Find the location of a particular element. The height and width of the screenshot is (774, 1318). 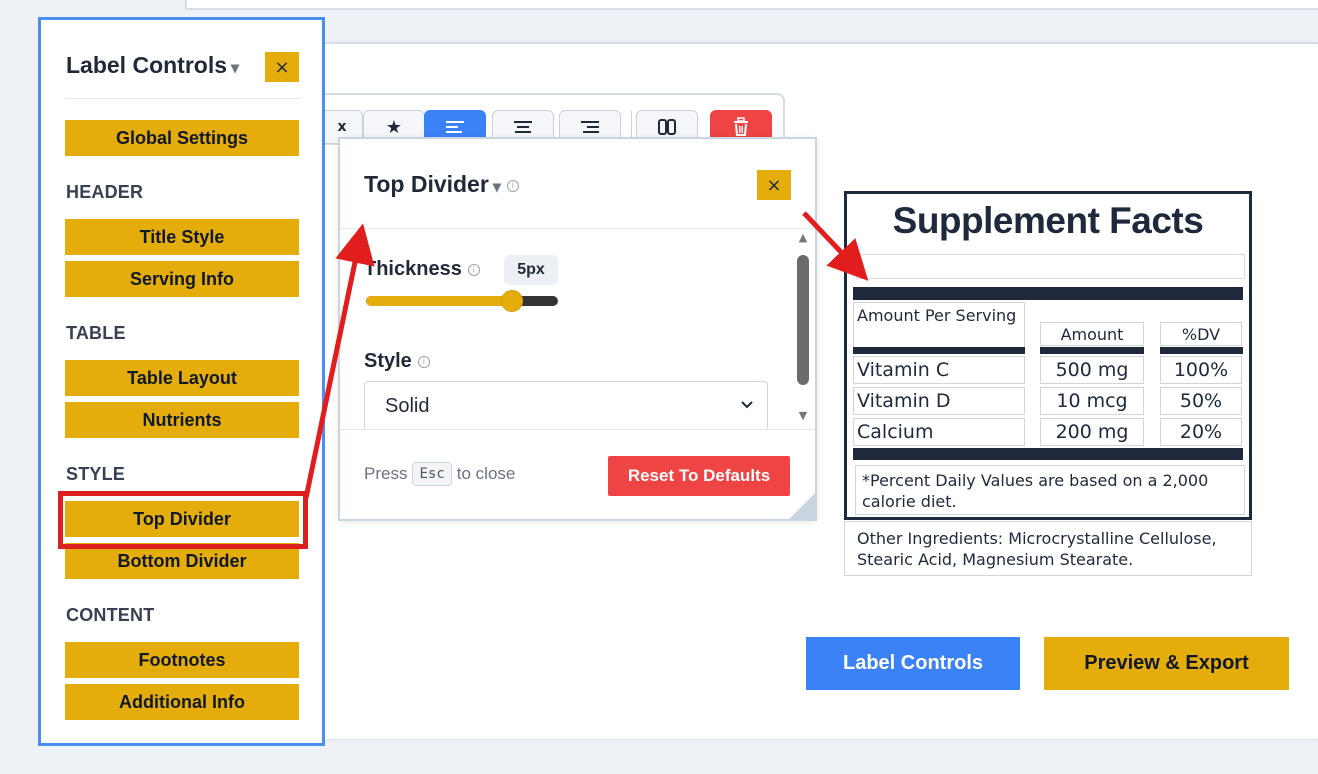

table-row-amount: 200 mg is located at coordinates (1092, 432).